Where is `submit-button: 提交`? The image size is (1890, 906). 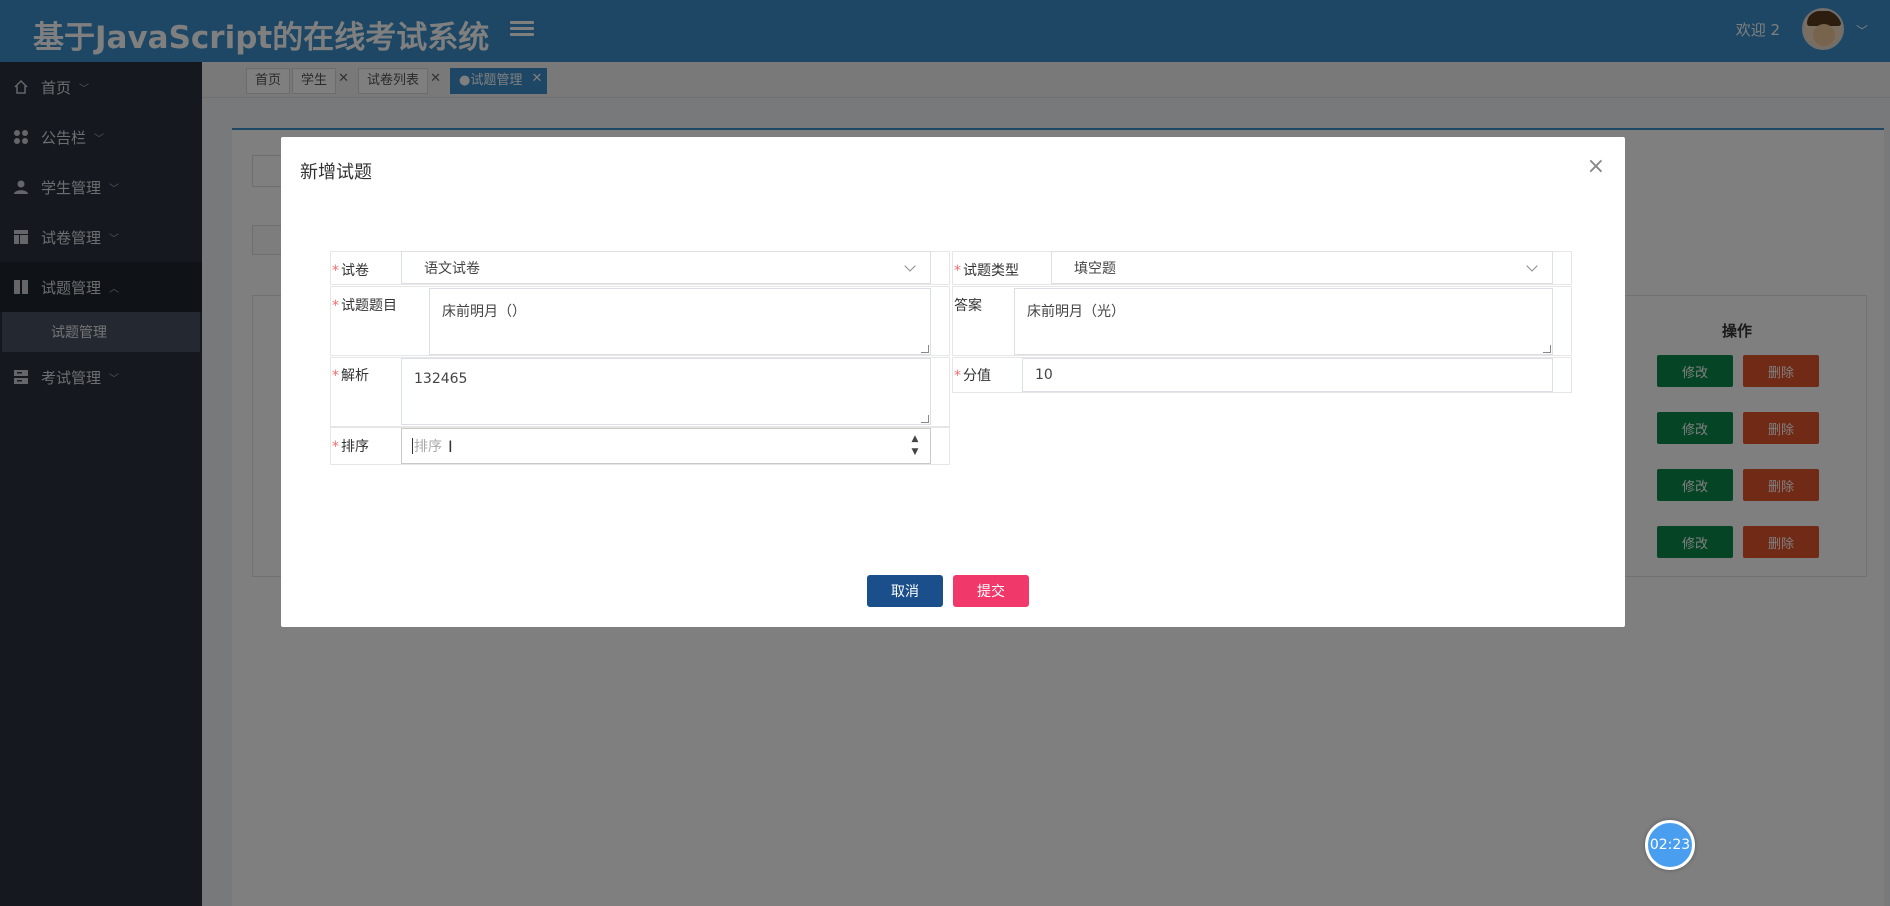 submit-button: 提交 is located at coordinates (991, 591).